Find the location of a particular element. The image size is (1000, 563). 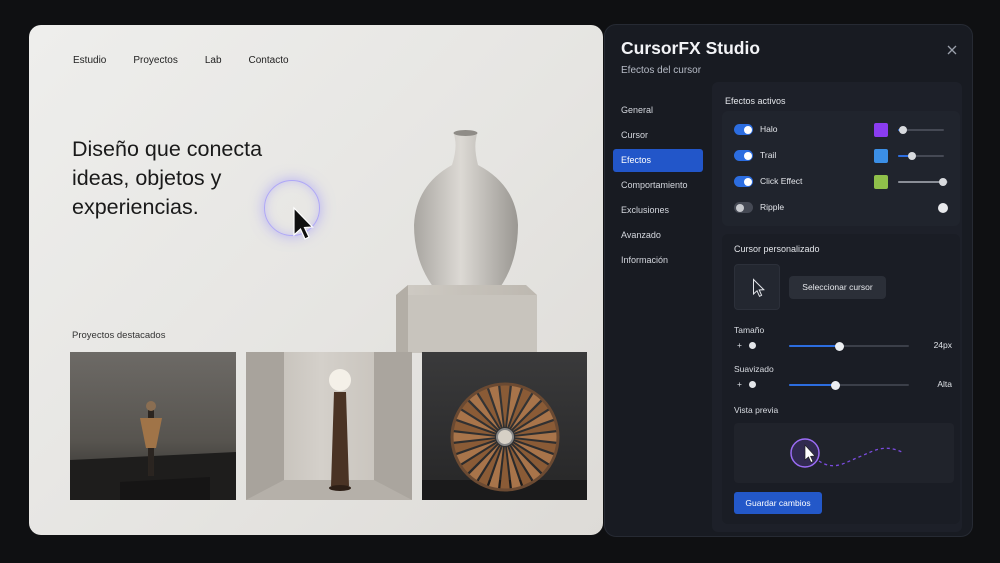

trail-color-swatch is located at coordinates (881, 156).